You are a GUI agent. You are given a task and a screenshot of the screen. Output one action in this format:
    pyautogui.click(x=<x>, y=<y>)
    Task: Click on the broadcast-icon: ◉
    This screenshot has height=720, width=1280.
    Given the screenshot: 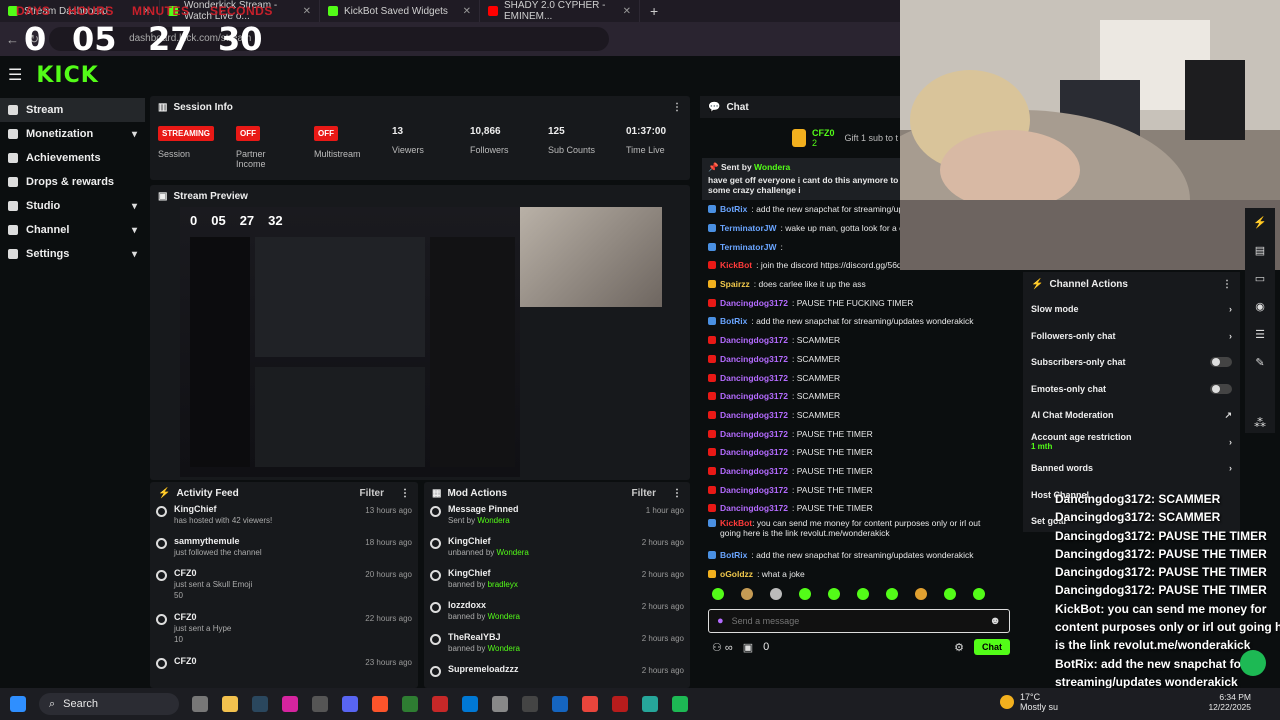 What is the action you would take?
    pyautogui.click(x=1260, y=306)
    